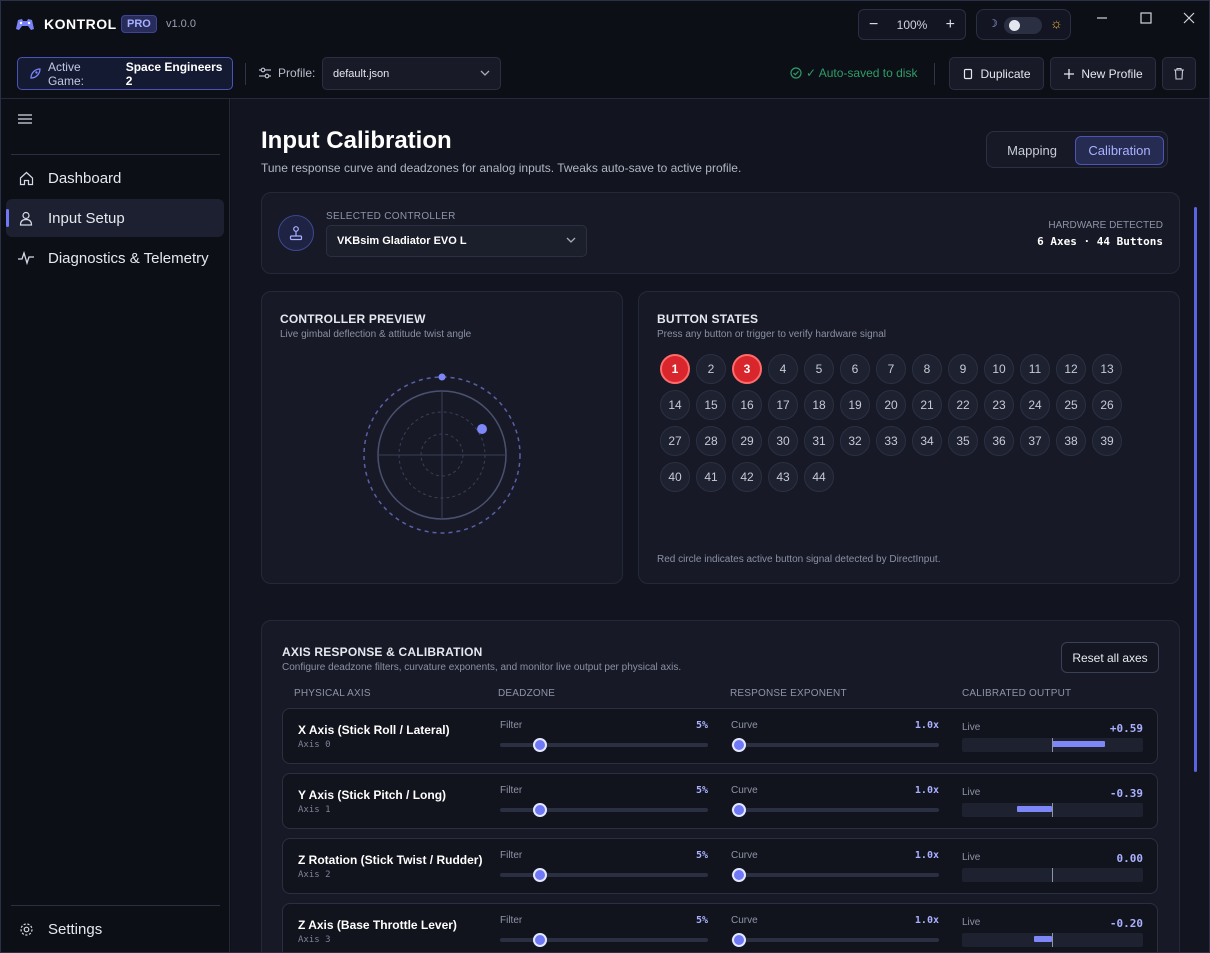  I want to click on moon-icon: ☽, so click(993, 24).